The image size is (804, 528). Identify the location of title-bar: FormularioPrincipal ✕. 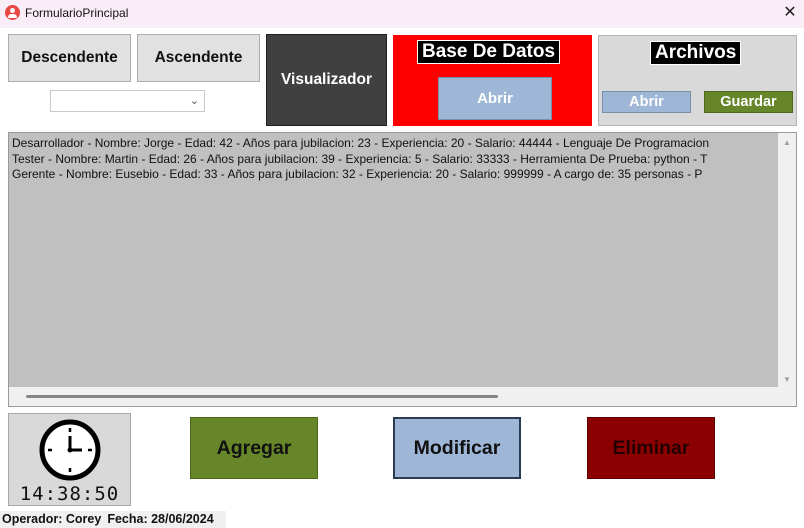
(402, 14).